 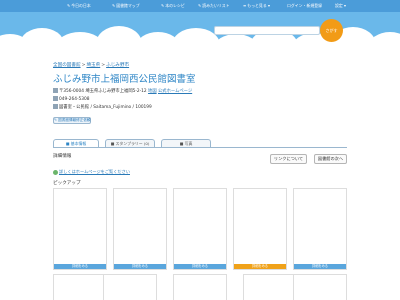 I want to click on homepage-link: 公式ホームページ, so click(x=175, y=91).